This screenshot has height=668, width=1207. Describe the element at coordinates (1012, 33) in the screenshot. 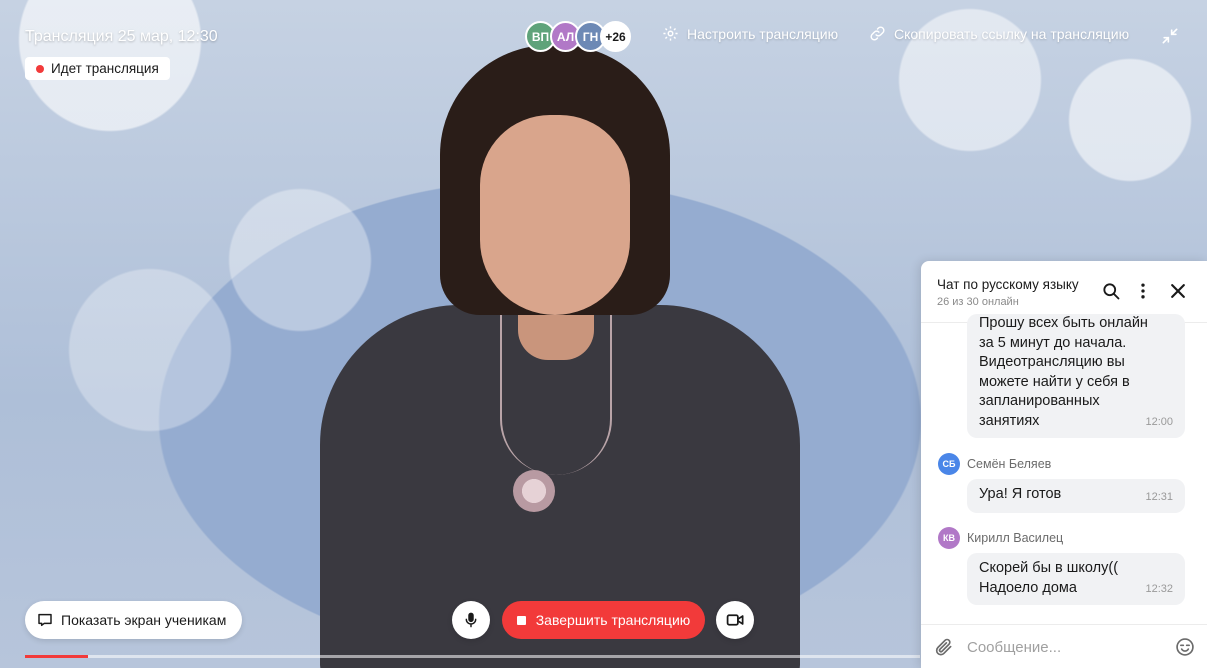

I see `copy-link-label: Скопировать ссылку на трансляцию` at that location.